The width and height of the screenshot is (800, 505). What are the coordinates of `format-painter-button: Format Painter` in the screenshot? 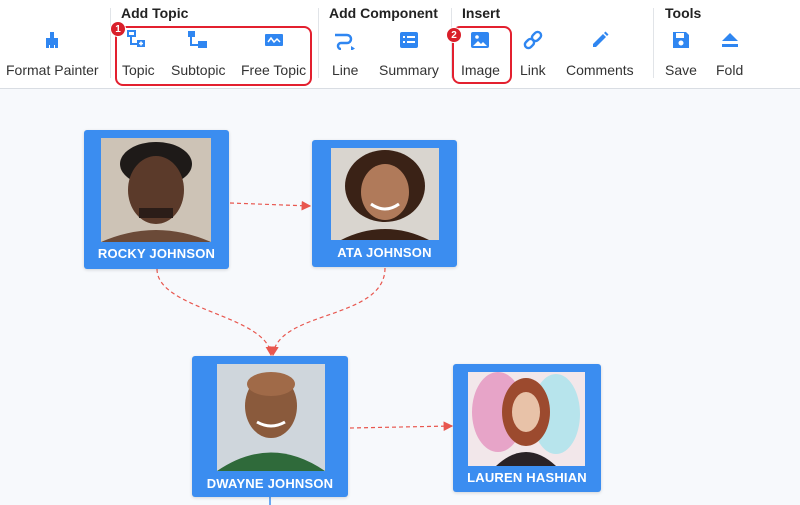 It's located at (52, 53).